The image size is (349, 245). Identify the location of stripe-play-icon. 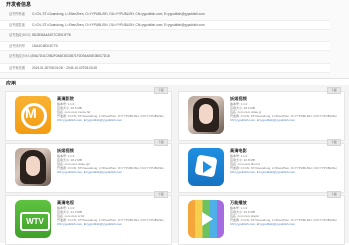
(206, 219).